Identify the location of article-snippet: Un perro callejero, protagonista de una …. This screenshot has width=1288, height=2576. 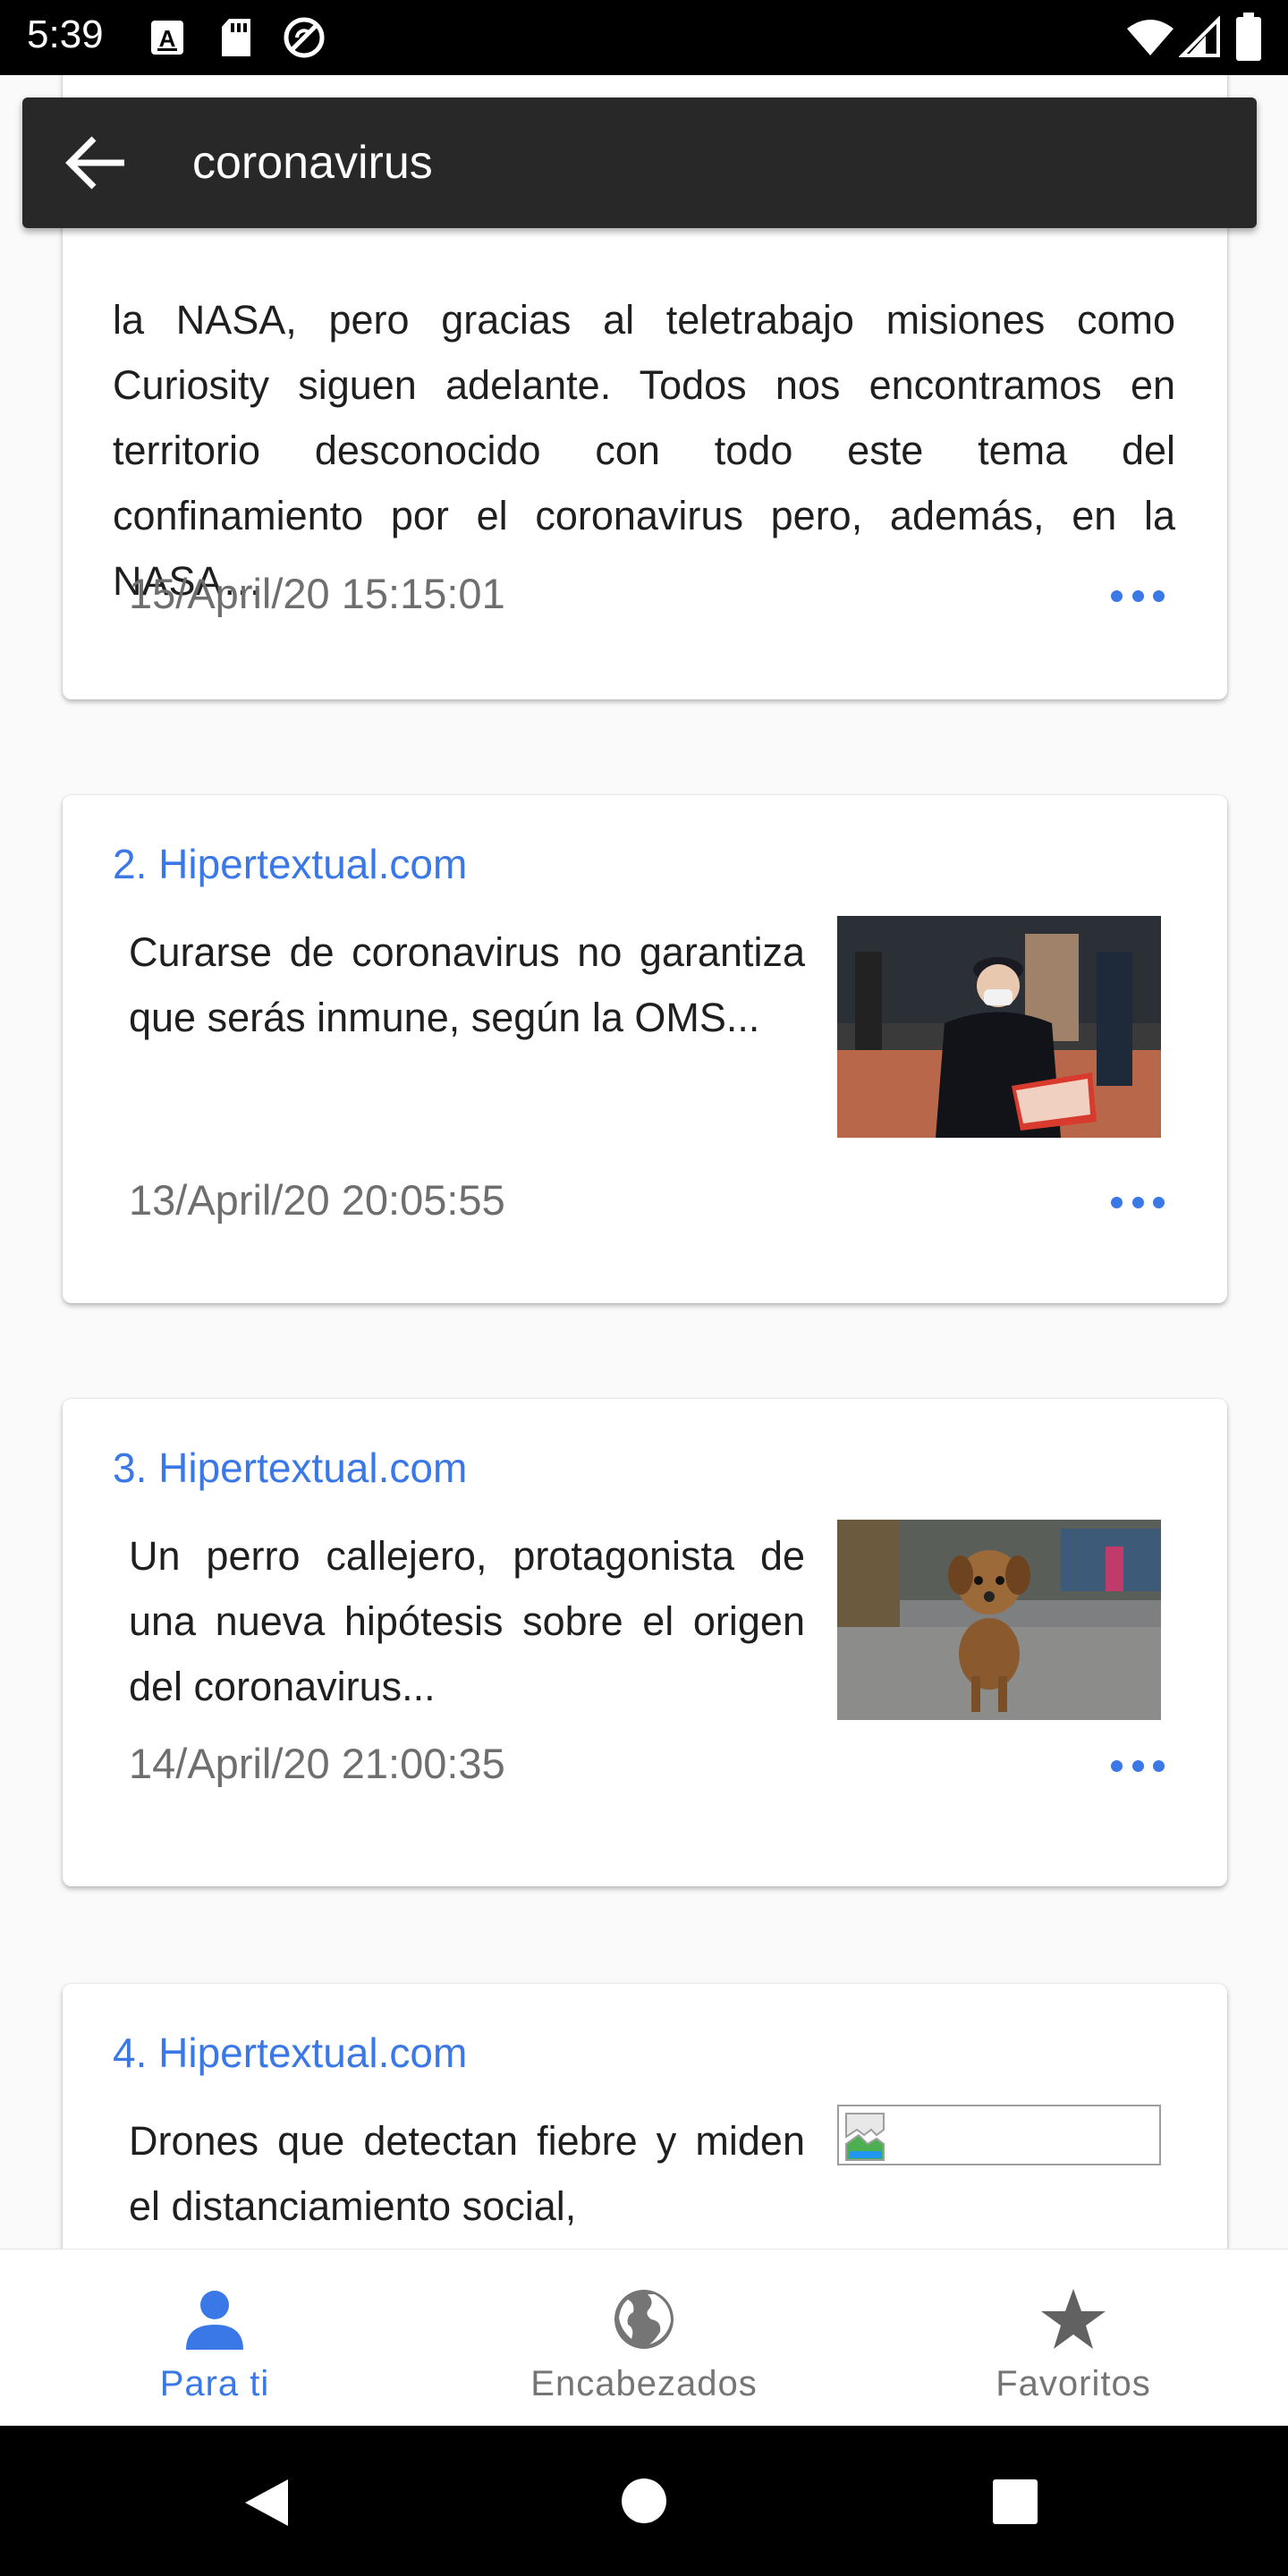
(467, 1621).